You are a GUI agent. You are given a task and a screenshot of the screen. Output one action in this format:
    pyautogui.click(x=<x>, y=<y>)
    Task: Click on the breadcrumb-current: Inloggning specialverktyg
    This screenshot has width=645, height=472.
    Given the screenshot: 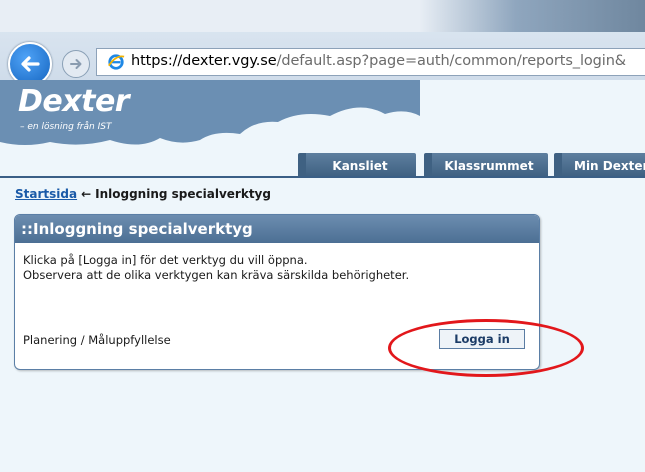 What is the action you would take?
    pyautogui.click(x=183, y=194)
    